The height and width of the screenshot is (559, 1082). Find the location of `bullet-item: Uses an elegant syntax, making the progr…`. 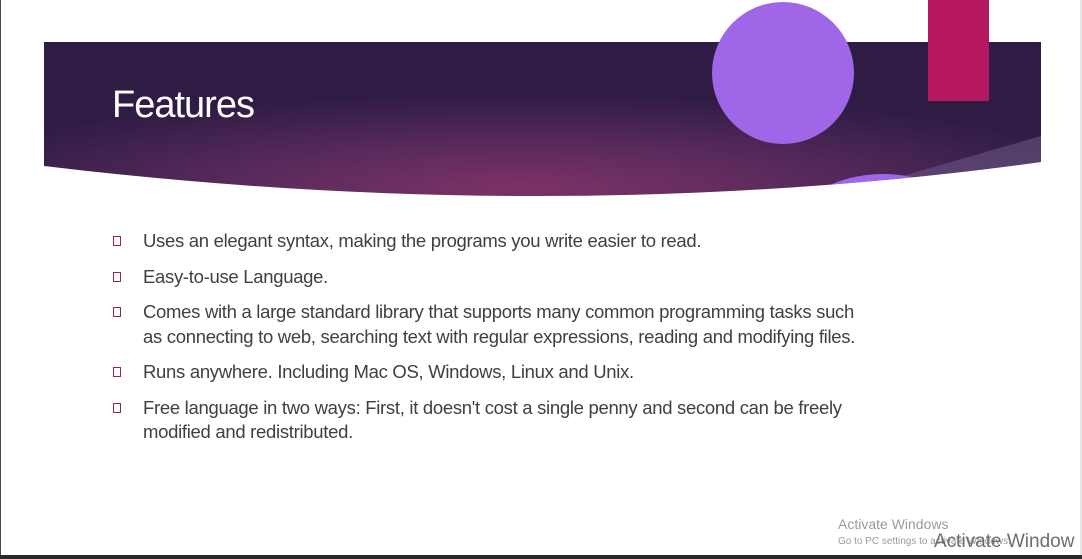

bullet-item: Uses an elegant syntax, making the progr… is located at coordinates (493, 241).